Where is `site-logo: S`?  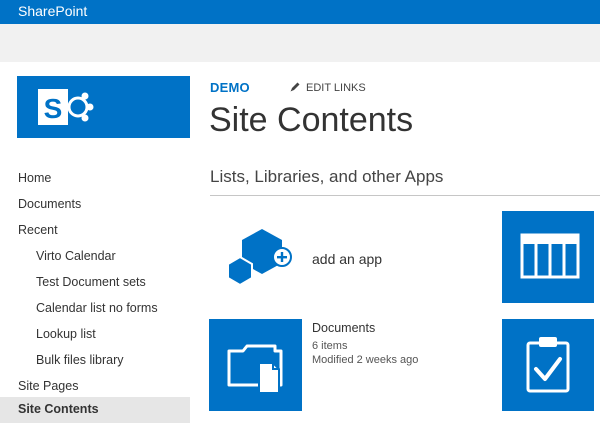
site-logo: S is located at coordinates (103, 107).